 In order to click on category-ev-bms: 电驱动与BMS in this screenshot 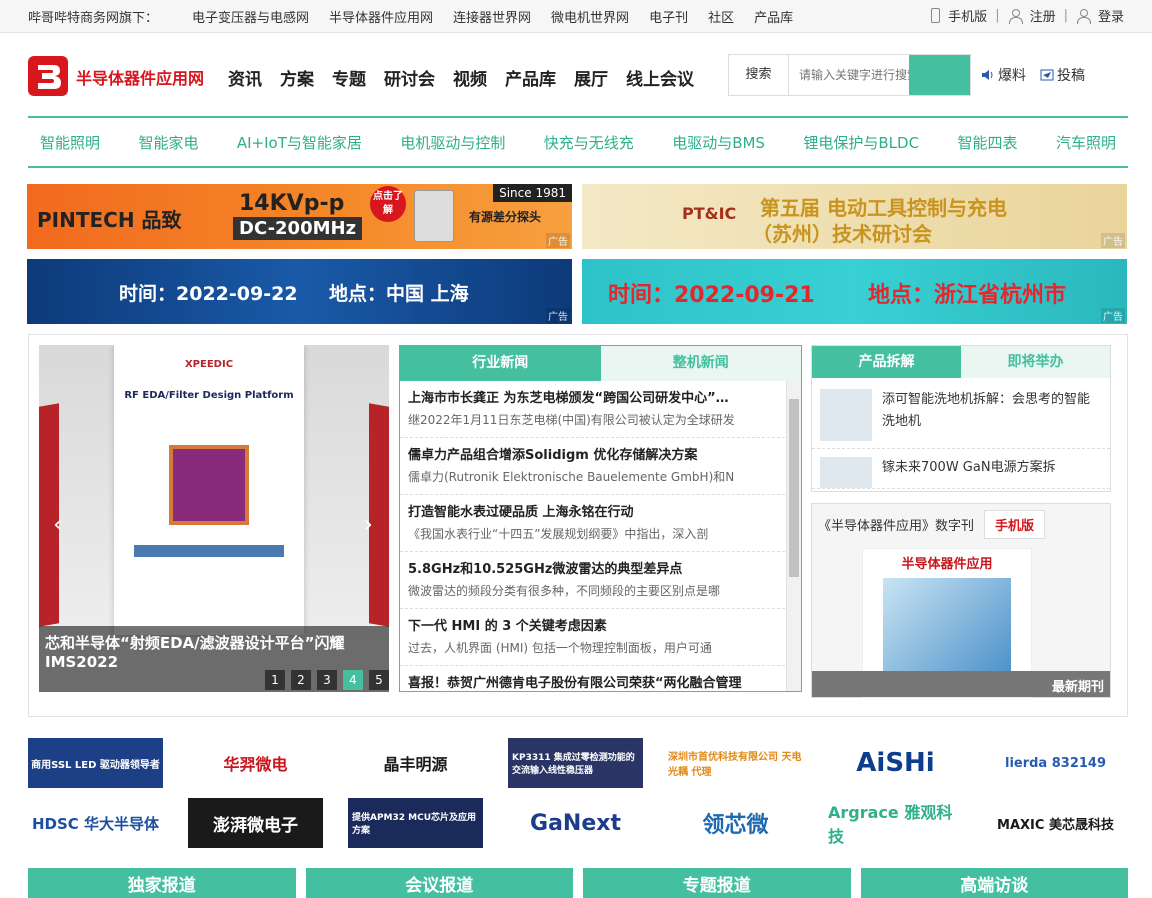, I will do `click(718, 142)`.